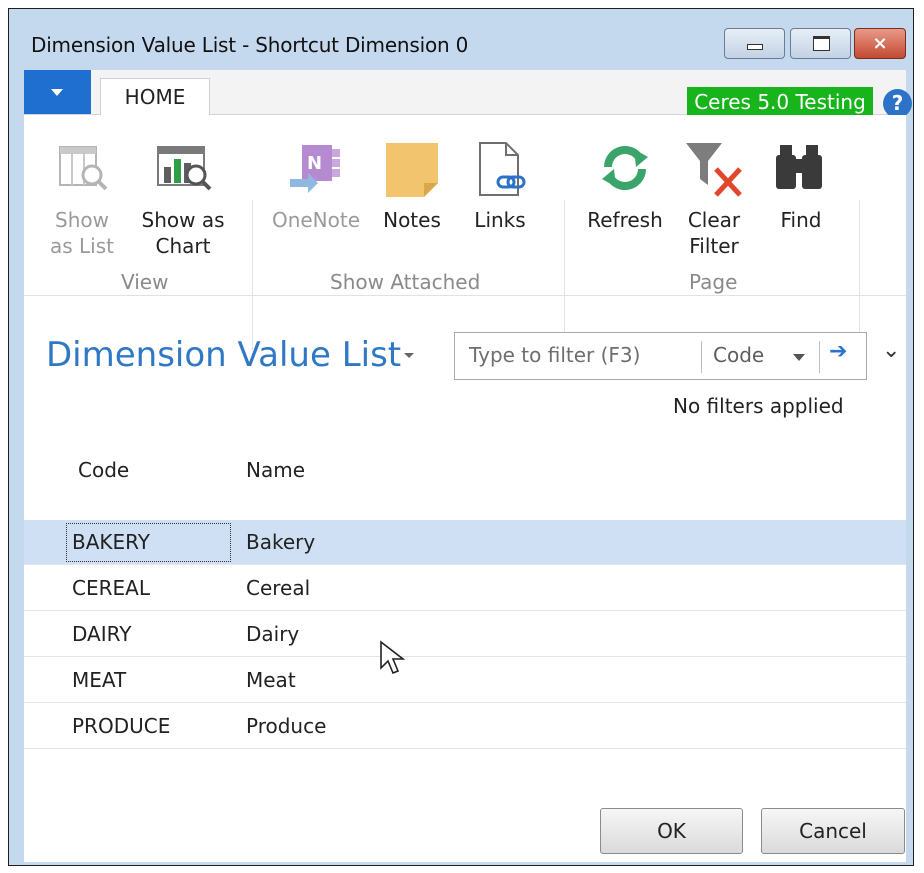 The width and height of the screenshot is (924, 873). Describe the element at coordinates (409, 355) in the screenshot. I see `page-title-dropdown-icon` at that location.